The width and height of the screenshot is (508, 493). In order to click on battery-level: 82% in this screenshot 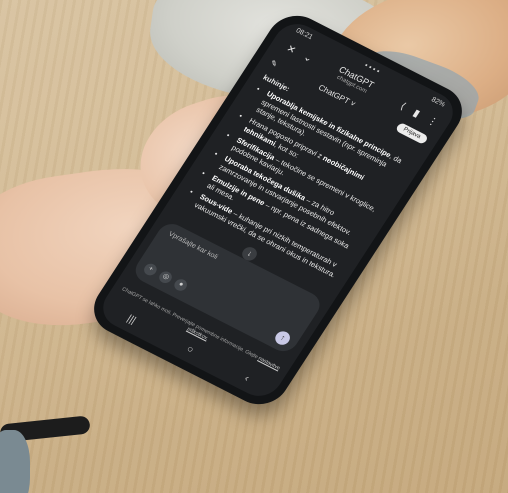, I will do `click(438, 102)`.